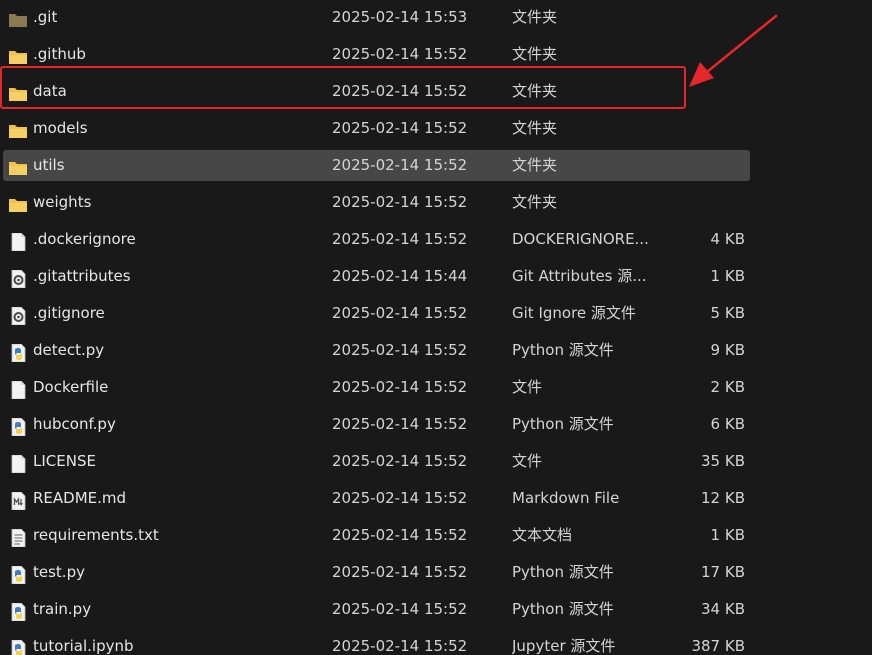 This screenshot has width=872, height=655. I want to click on file-size: 4 KB, so click(727, 239).